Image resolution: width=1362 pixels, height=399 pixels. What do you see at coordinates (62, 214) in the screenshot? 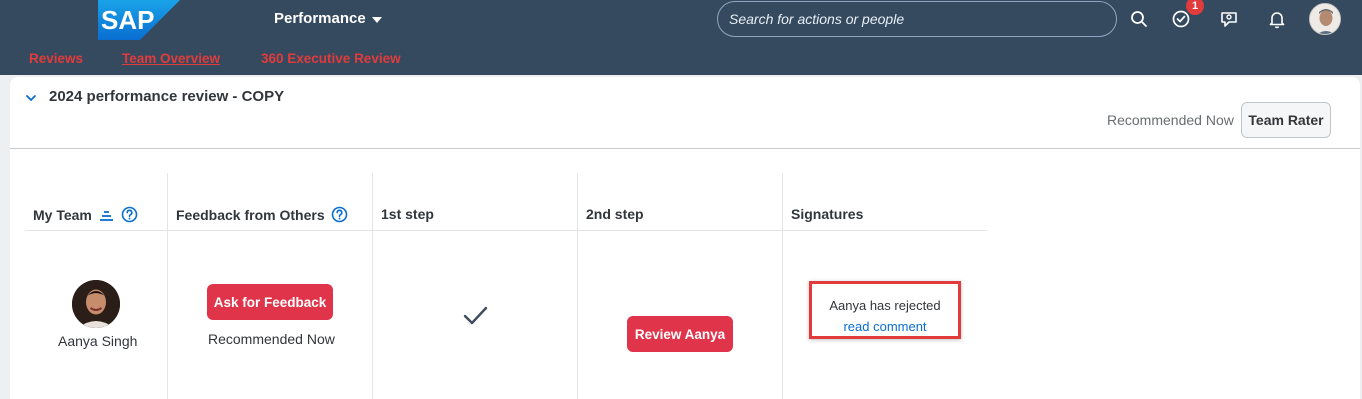
I see `header-my-team-label: My Team` at bounding box center [62, 214].